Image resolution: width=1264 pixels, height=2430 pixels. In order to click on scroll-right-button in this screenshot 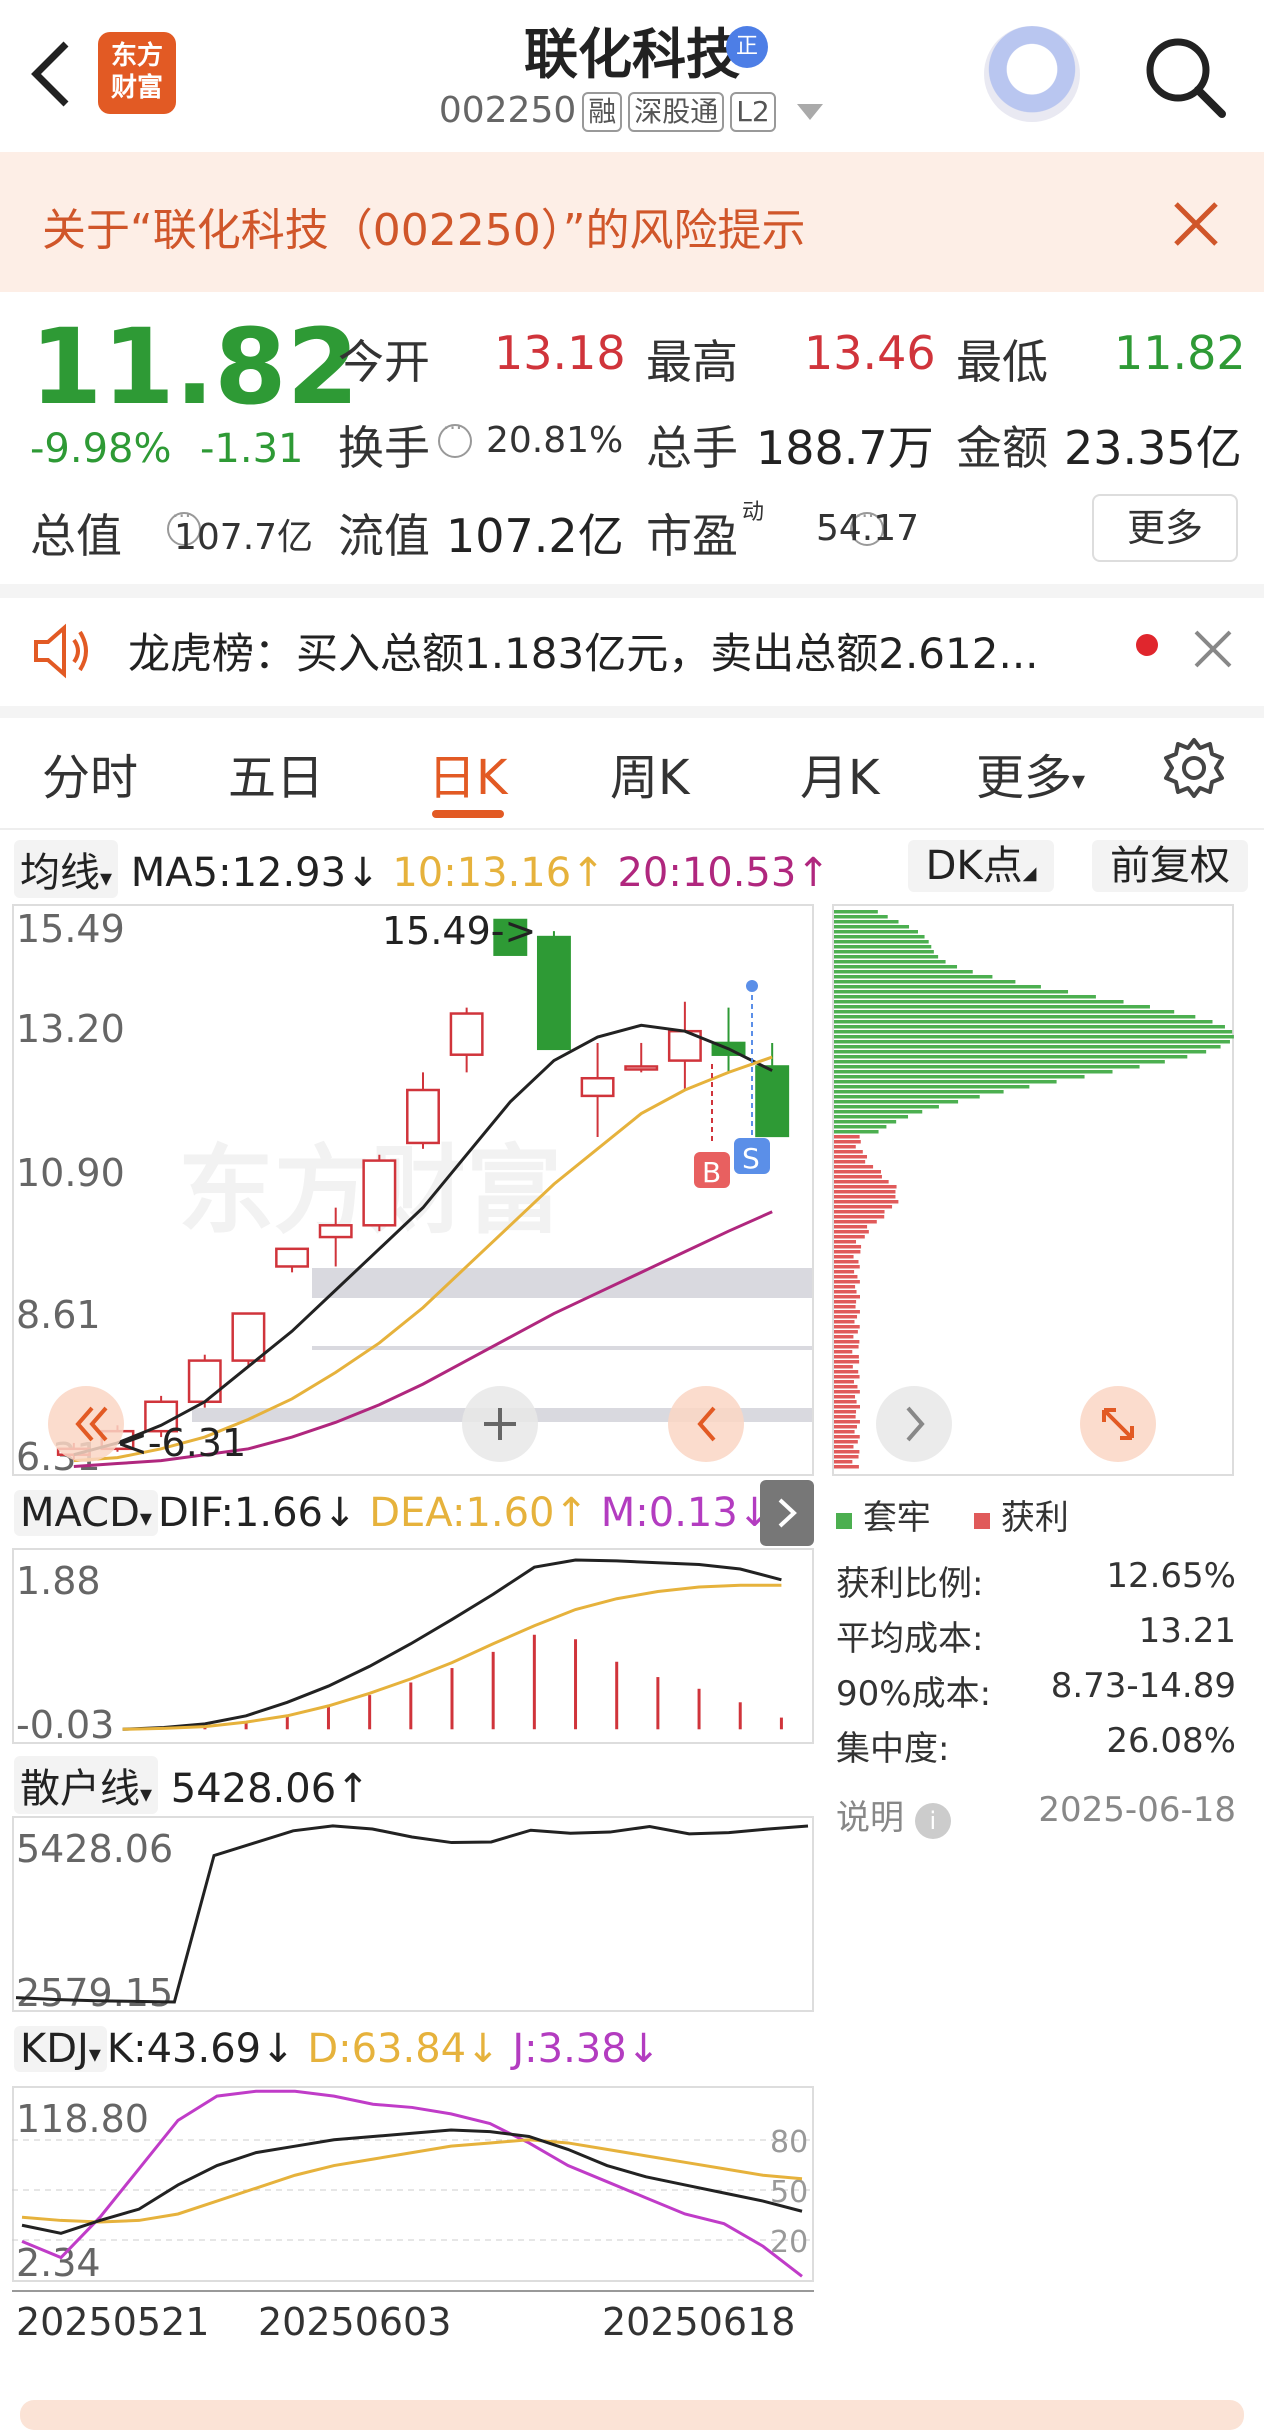, I will do `click(914, 1424)`.